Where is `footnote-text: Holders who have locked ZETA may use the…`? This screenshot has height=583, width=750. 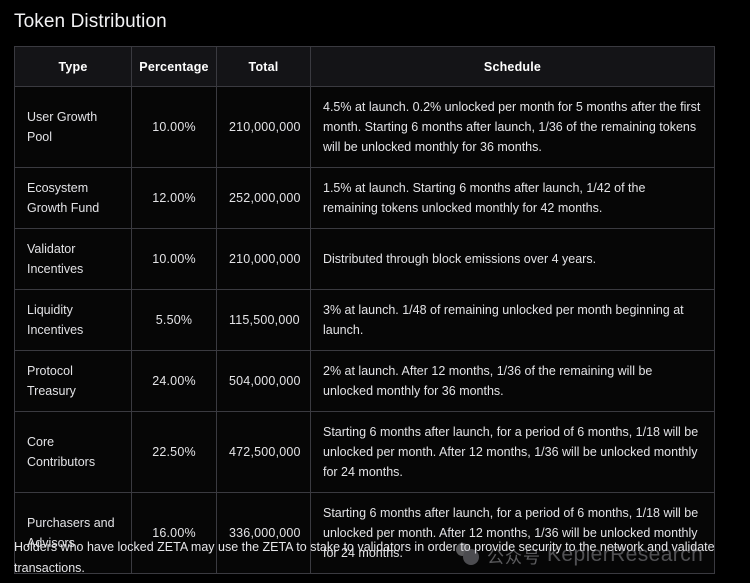 footnote-text: Holders who have locked ZETA may use the… is located at coordinates (364, 557).